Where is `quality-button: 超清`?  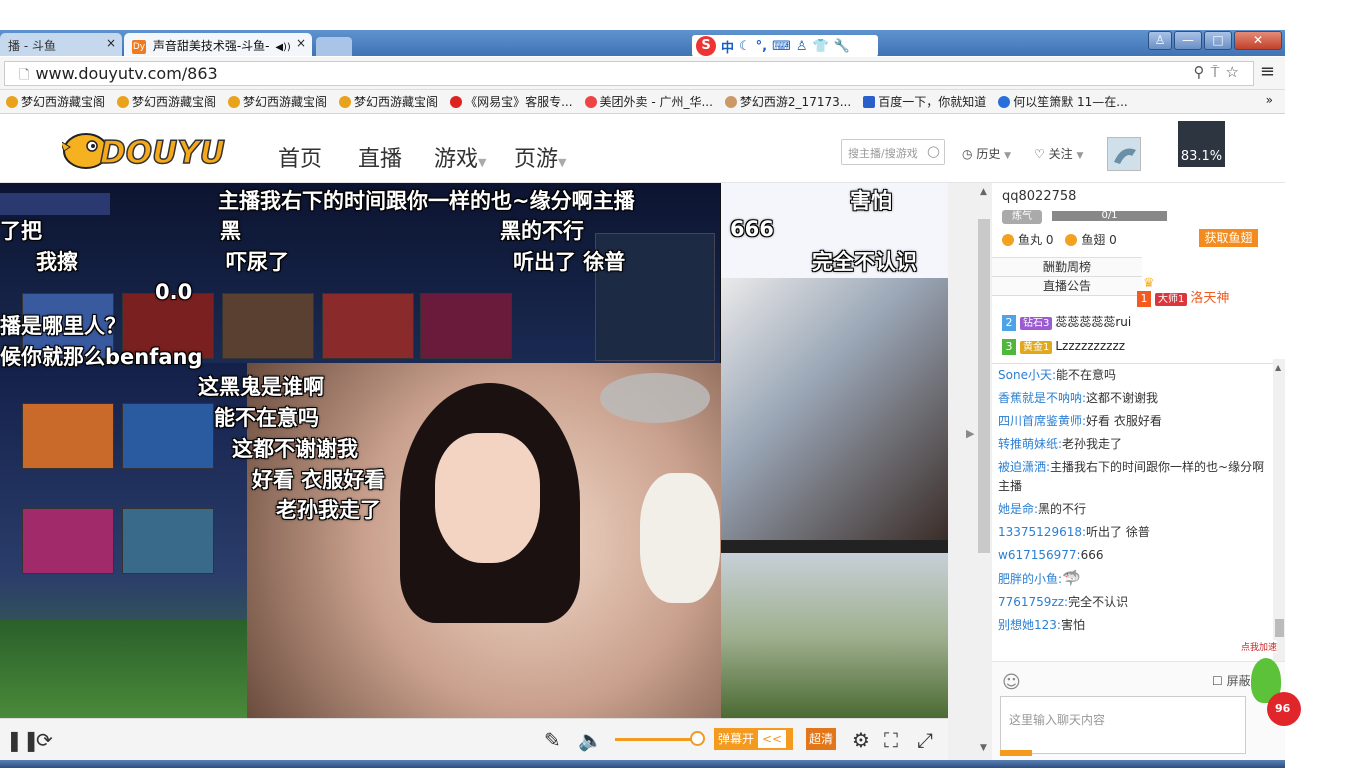 quality-button: 超清 is located at coordinates (821, 739).